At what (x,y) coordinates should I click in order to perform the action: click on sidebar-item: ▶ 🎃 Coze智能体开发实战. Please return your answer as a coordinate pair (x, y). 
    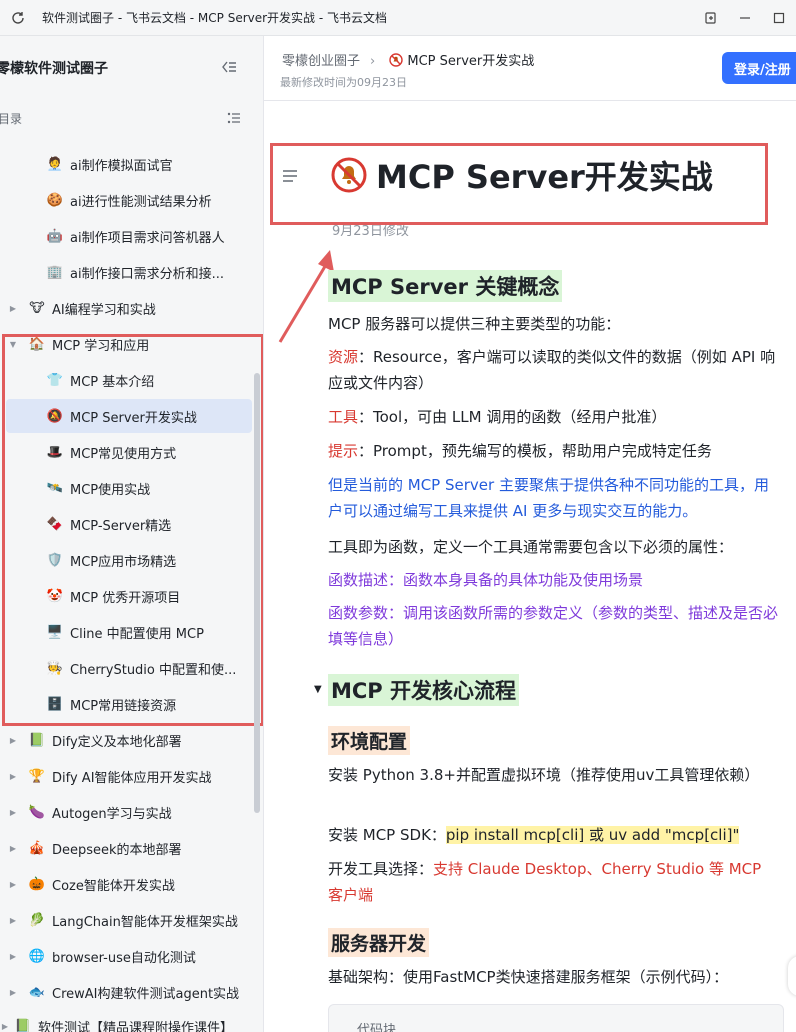
    Looking at the image, I should click on (133, 884).